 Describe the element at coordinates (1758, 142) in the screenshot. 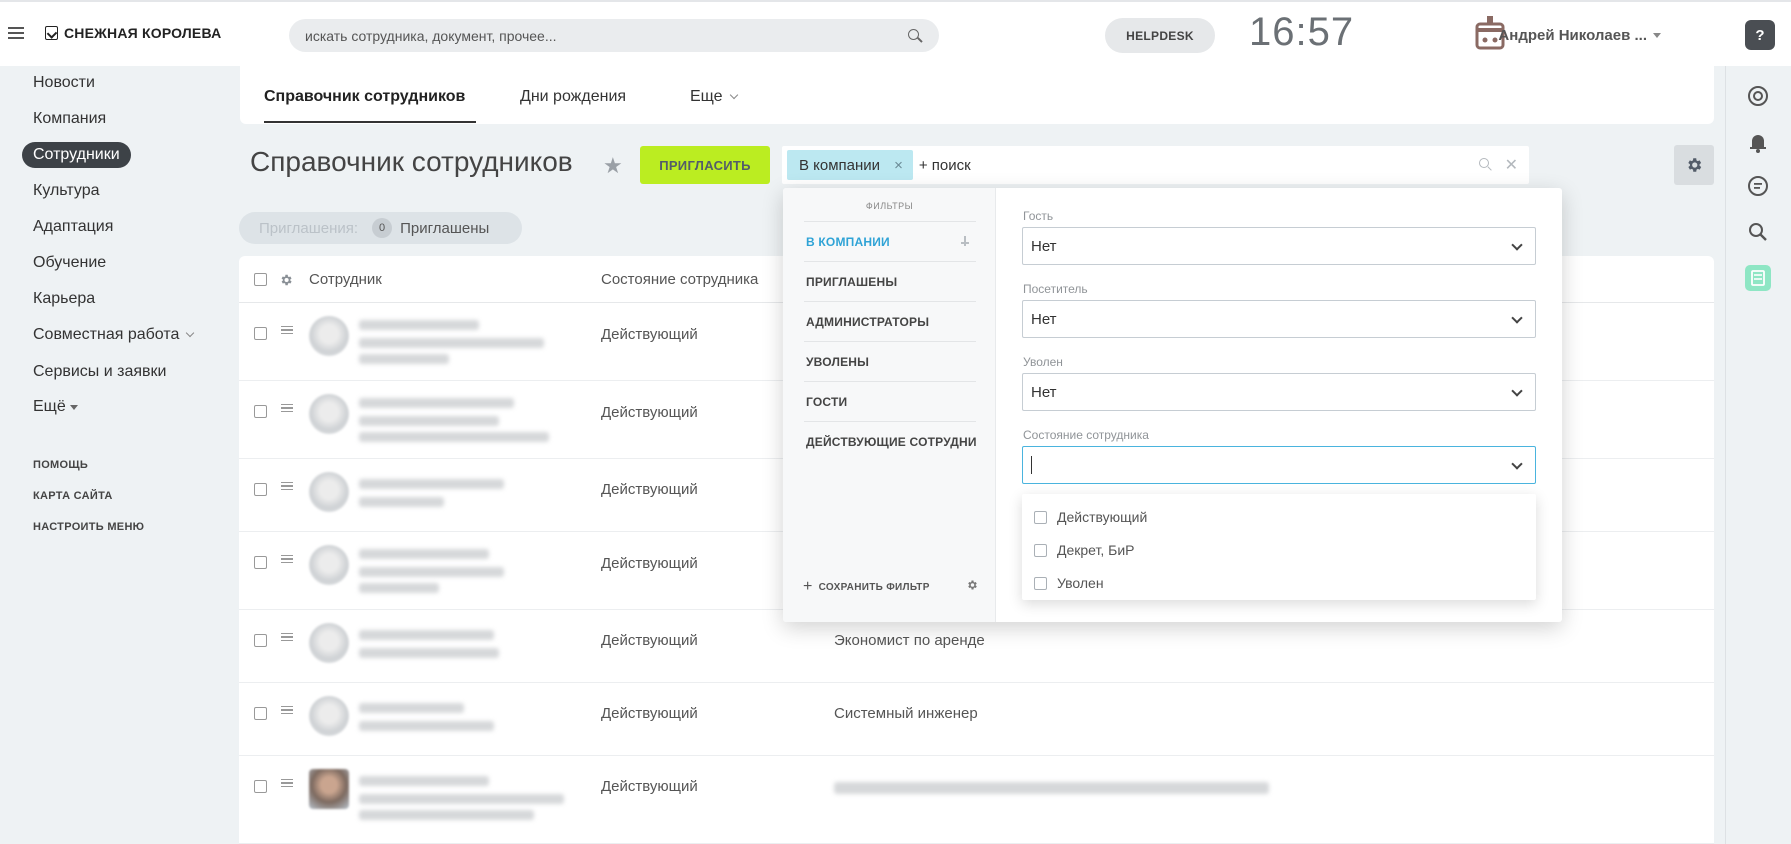

I see `bell-icon` at that location.